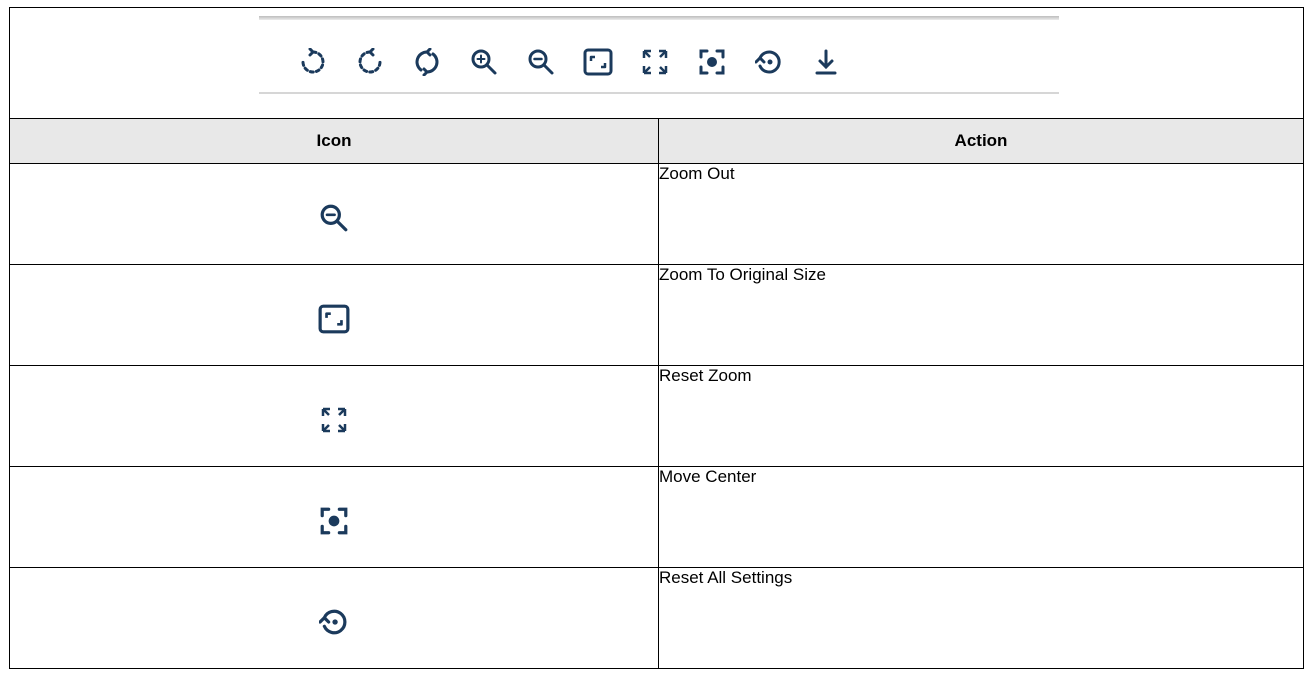 Image resolution: width=1304 pixels, height=683 pixels. I want to click on toolbar, so click(659, 55).